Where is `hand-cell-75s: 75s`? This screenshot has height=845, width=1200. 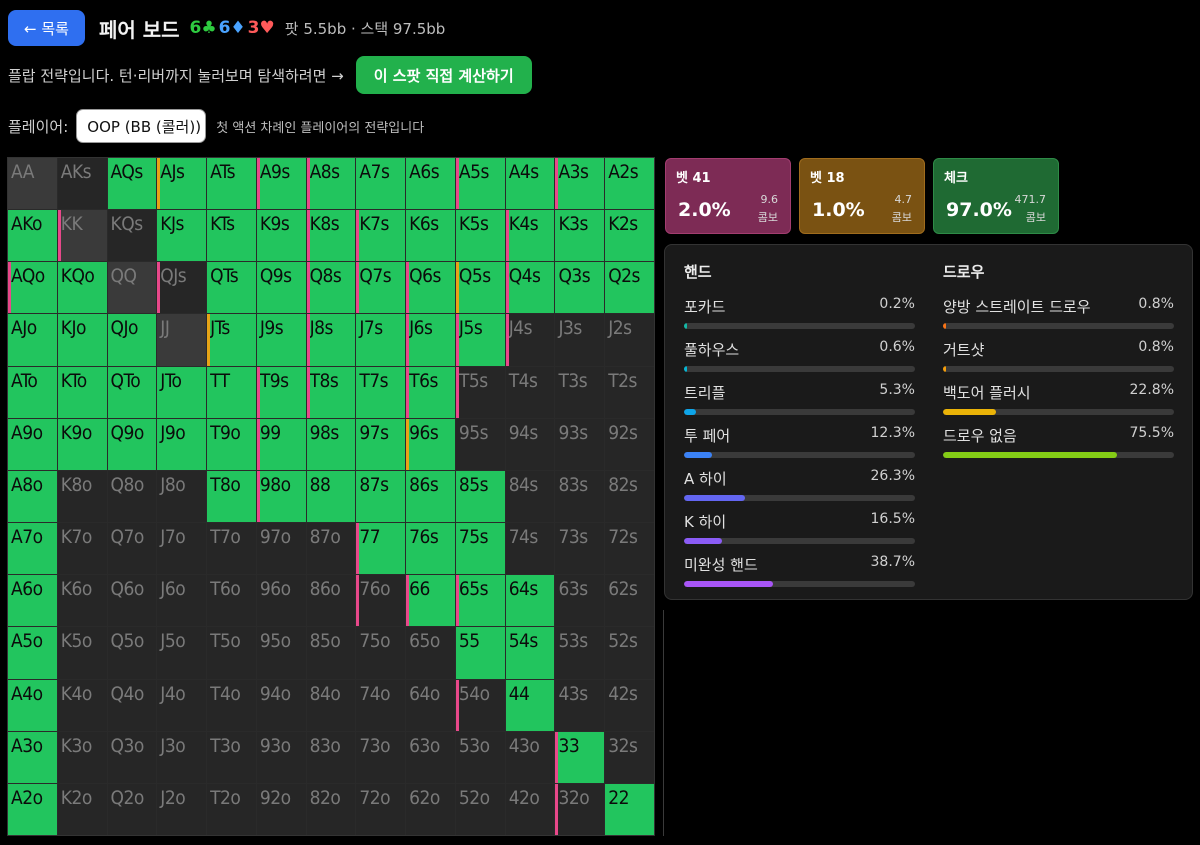
hand-cell-75s: 75s is located at coordinates (480, 549).